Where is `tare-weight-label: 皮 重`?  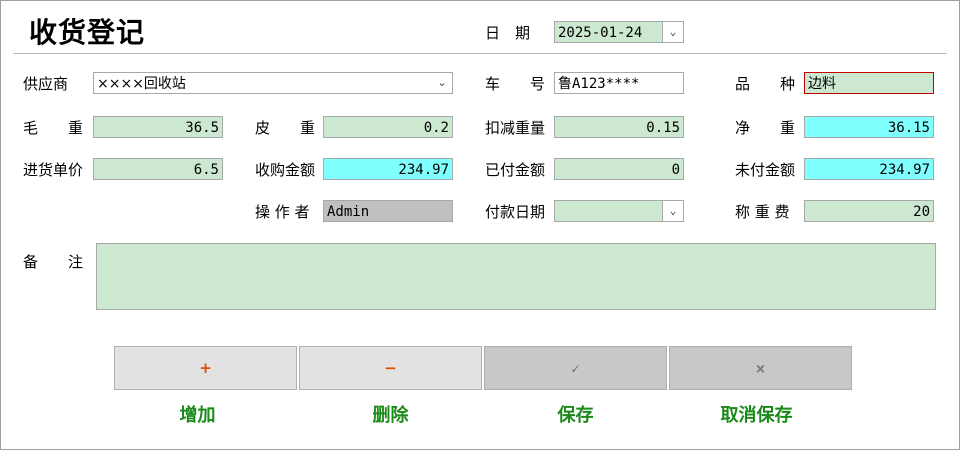 tare-weight-label: 皮 重 is located at coordinates (285, 128).